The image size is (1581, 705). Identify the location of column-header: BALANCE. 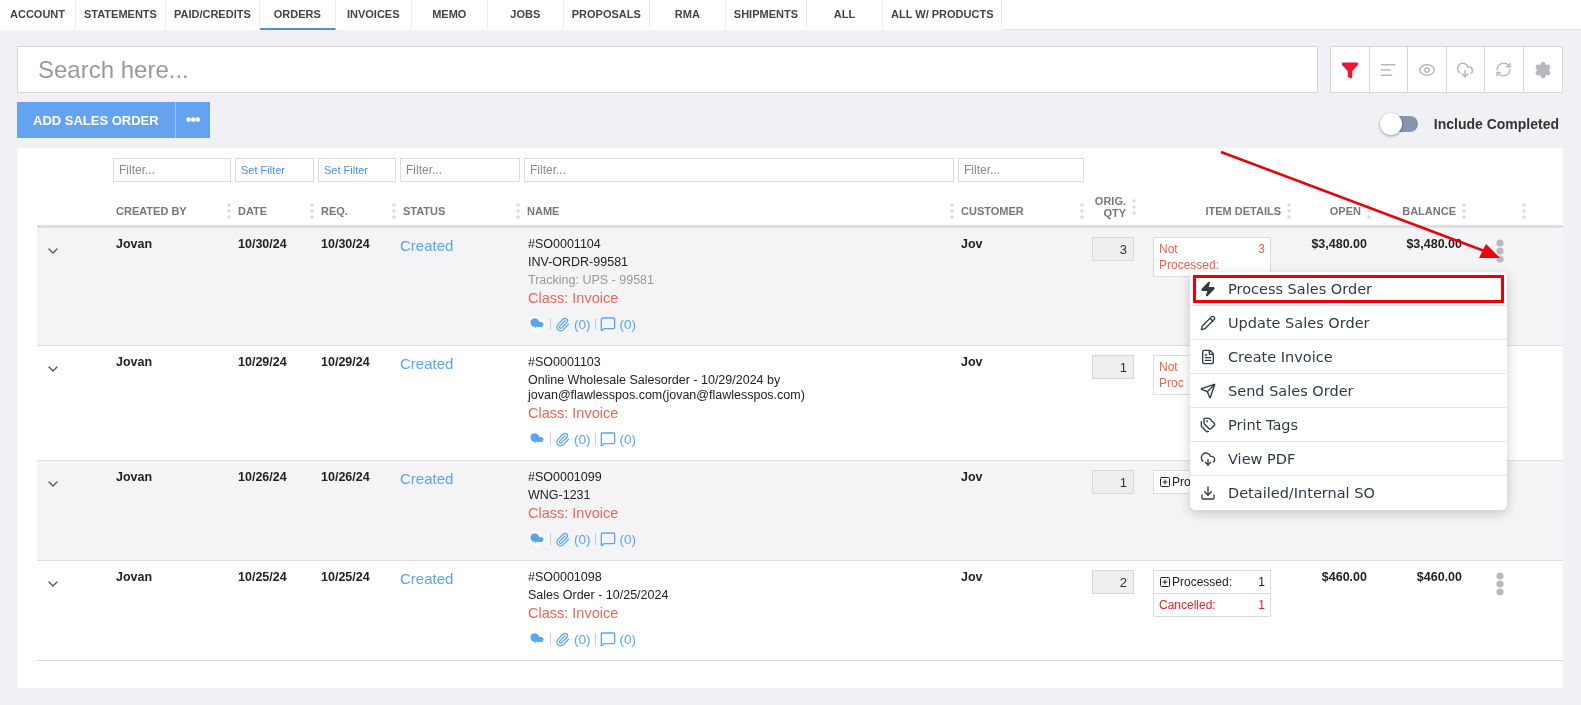
(1429, 211).